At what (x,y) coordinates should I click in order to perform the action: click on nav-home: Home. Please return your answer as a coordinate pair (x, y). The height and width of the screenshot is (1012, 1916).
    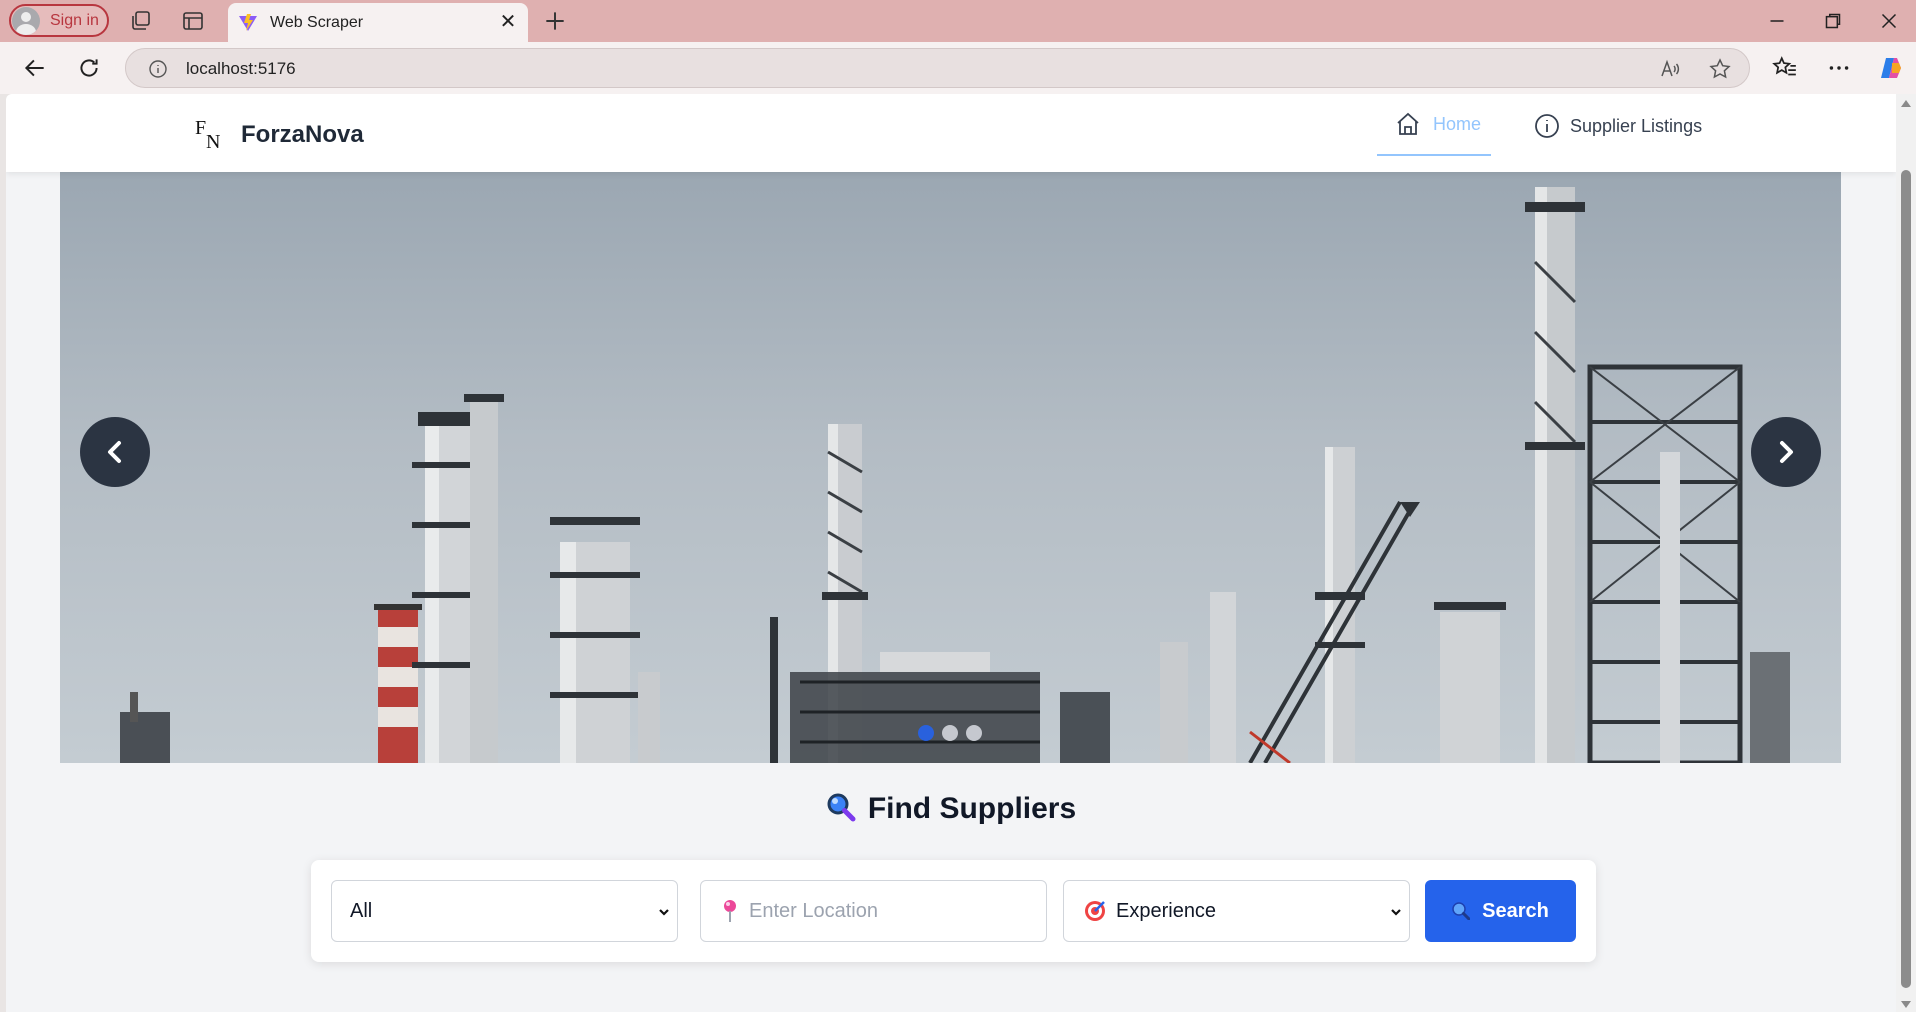
    Looking at the image, I should click on (1434, 125).